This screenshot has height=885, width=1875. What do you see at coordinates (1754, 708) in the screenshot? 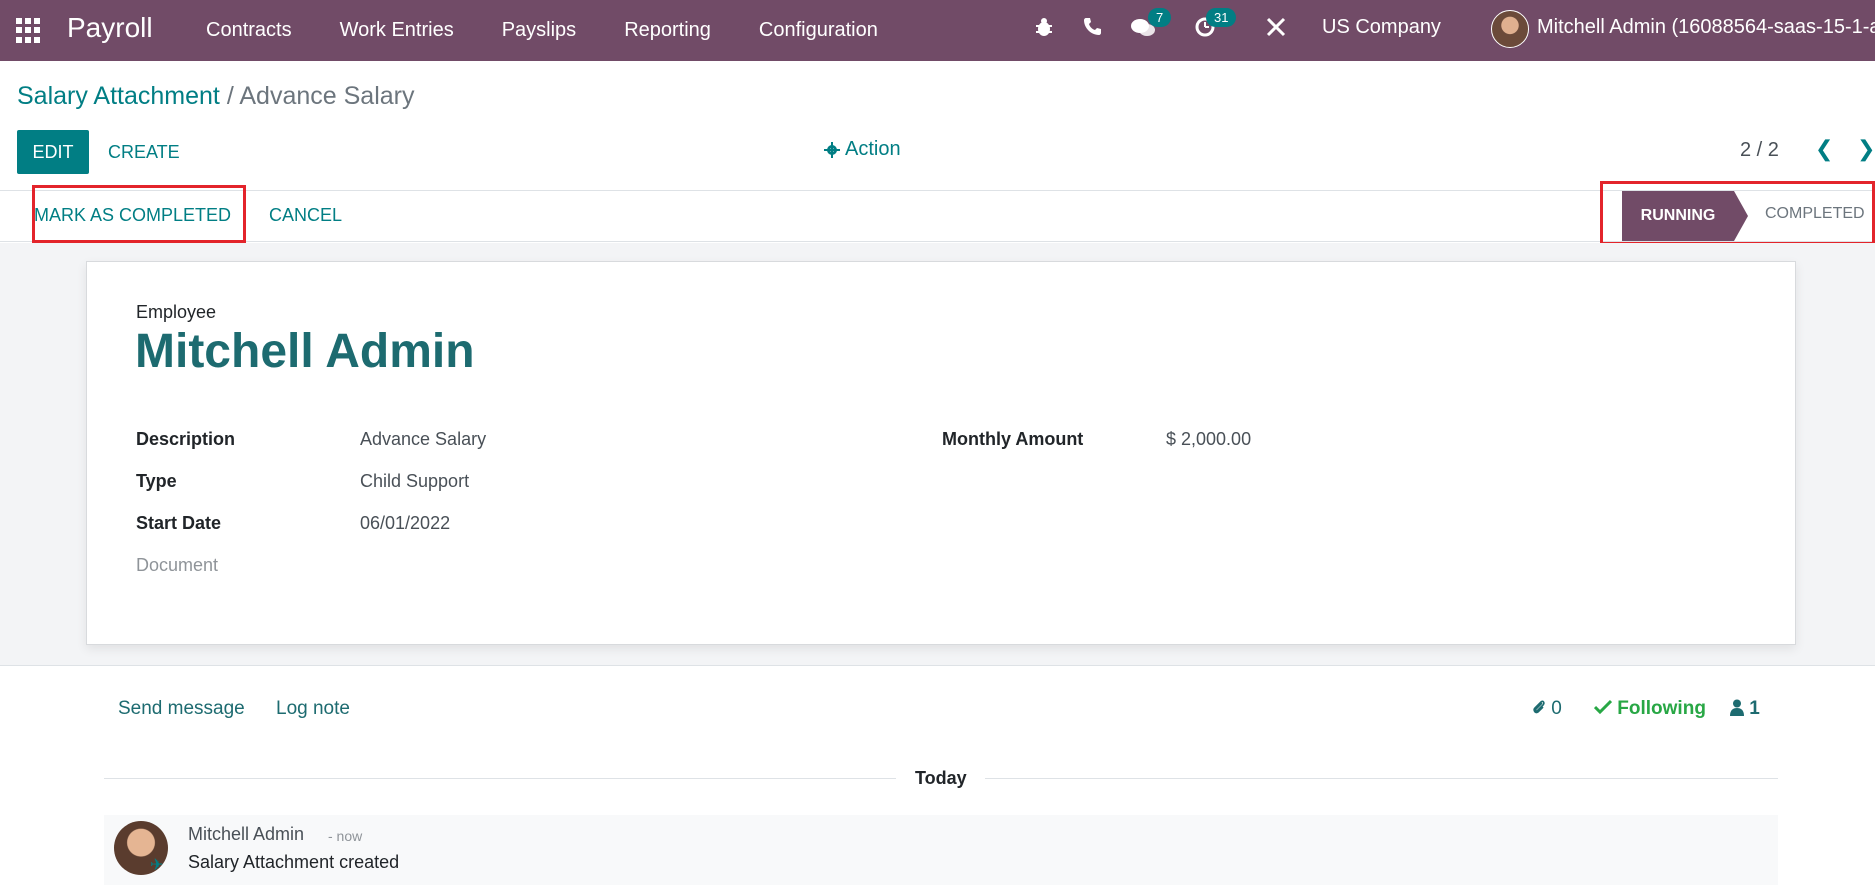
I see `followers-count: 1` at bounding box center [1754, 708].